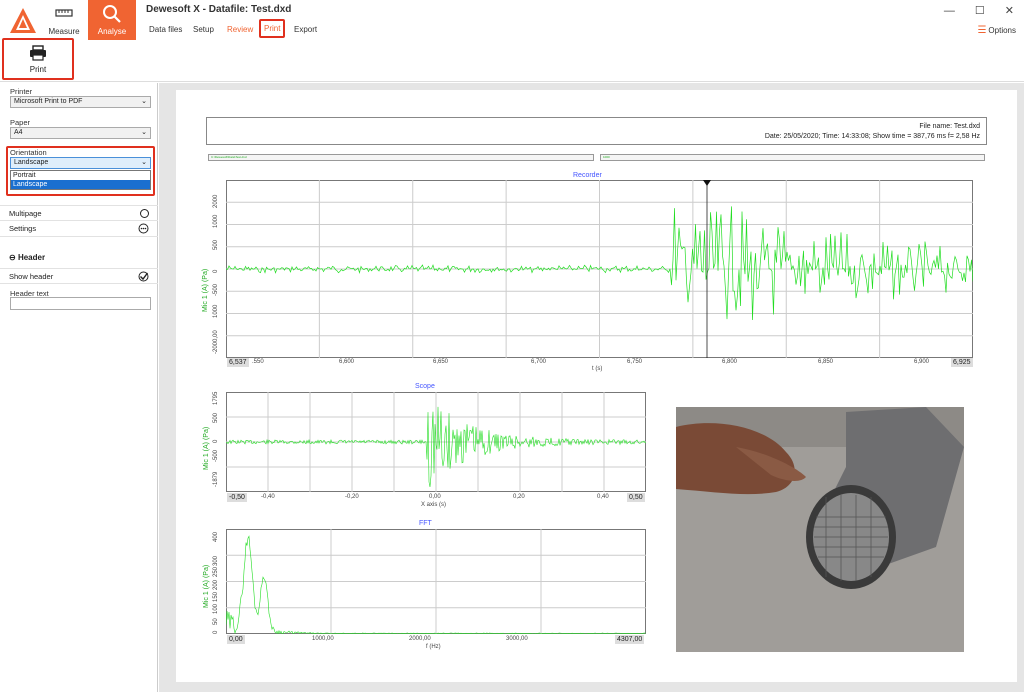 Image resolution: width=1024 pixels, height=692 pixels. Describe the element at coordinates (236, 639) in the screenshot. I see `fft-xstart: 0,00` at that location.